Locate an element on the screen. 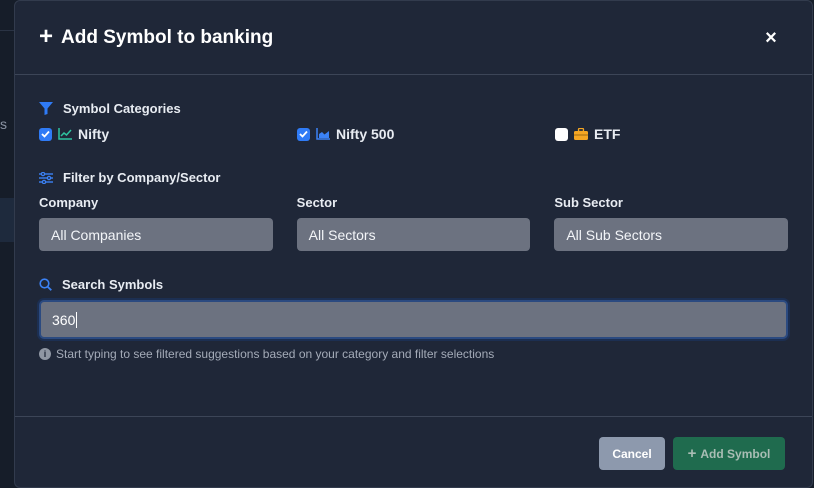 The image size is (814, 488). modal-footer: Cancel + Add Symbol is located at coordinates (413, 451).